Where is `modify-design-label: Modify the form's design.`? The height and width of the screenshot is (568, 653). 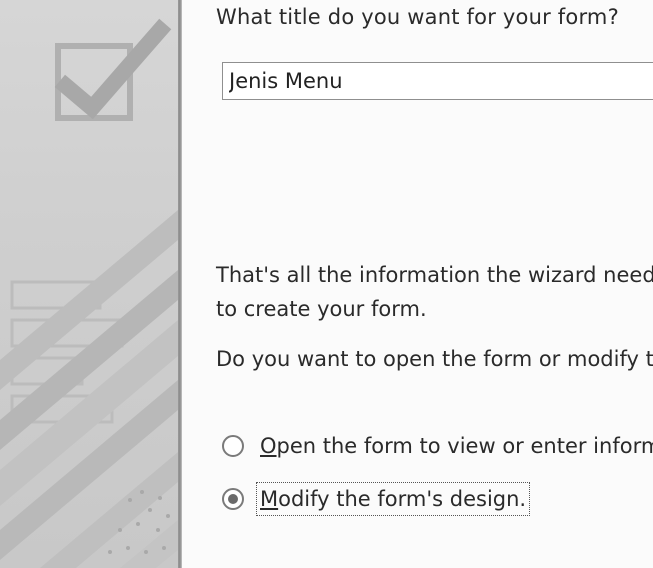
modify-design-label: Modify the form's design. is located at coordinates (393, 499).